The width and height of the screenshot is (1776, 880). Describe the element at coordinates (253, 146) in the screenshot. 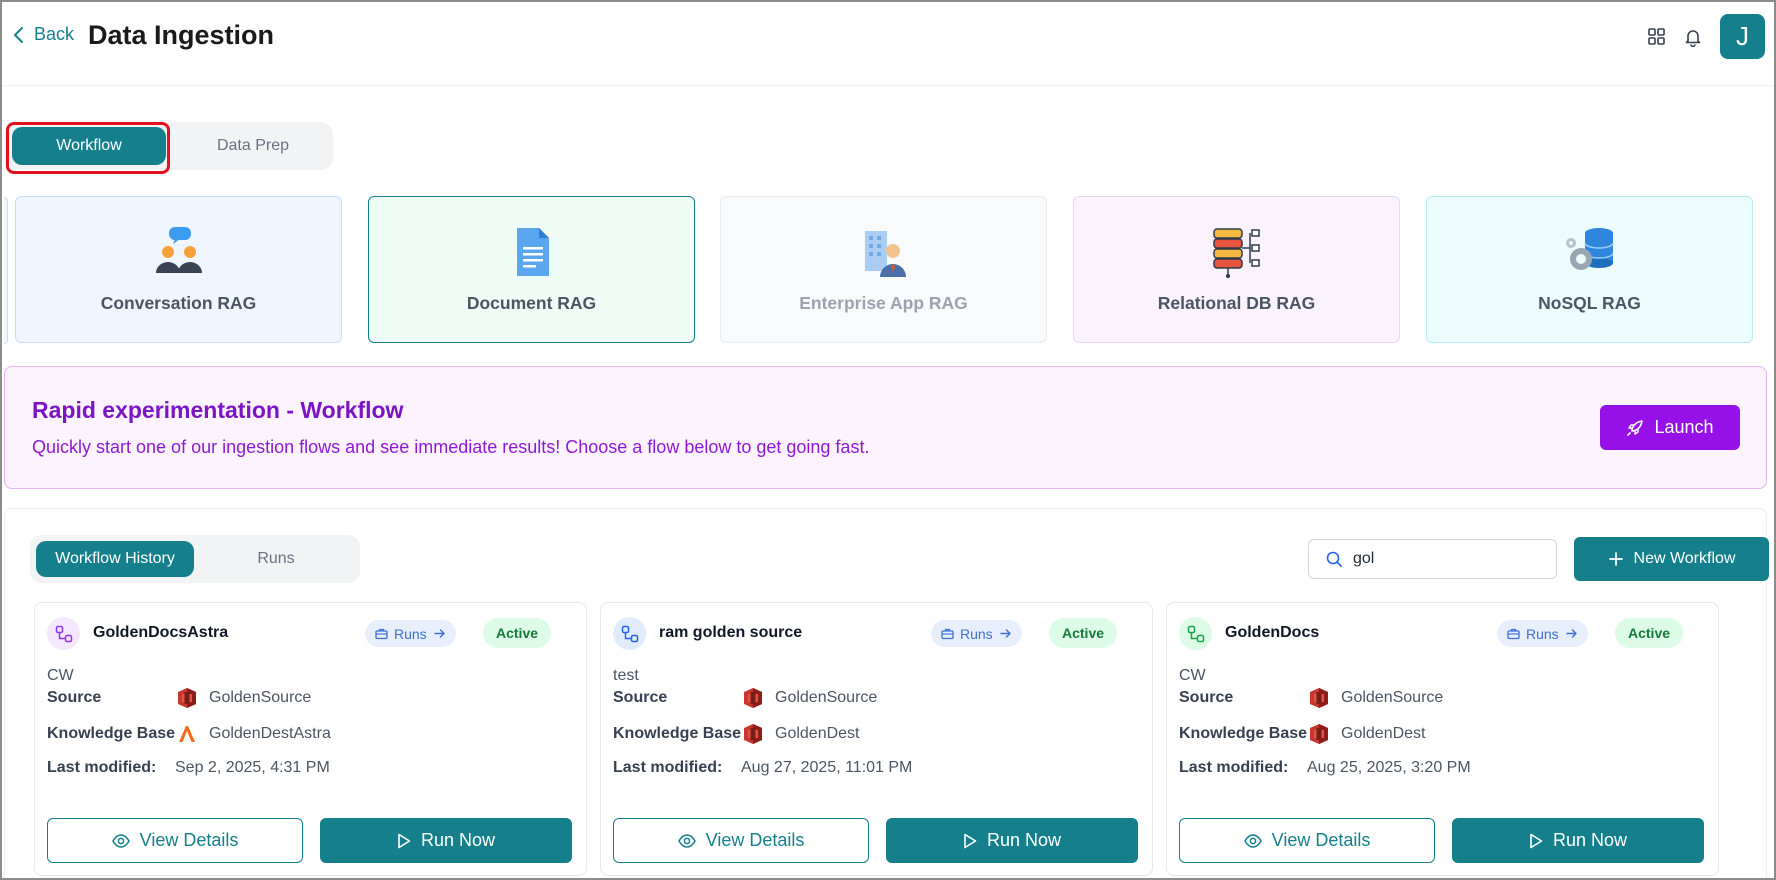

I see `tab-data-prep: Data Prep` at that location.